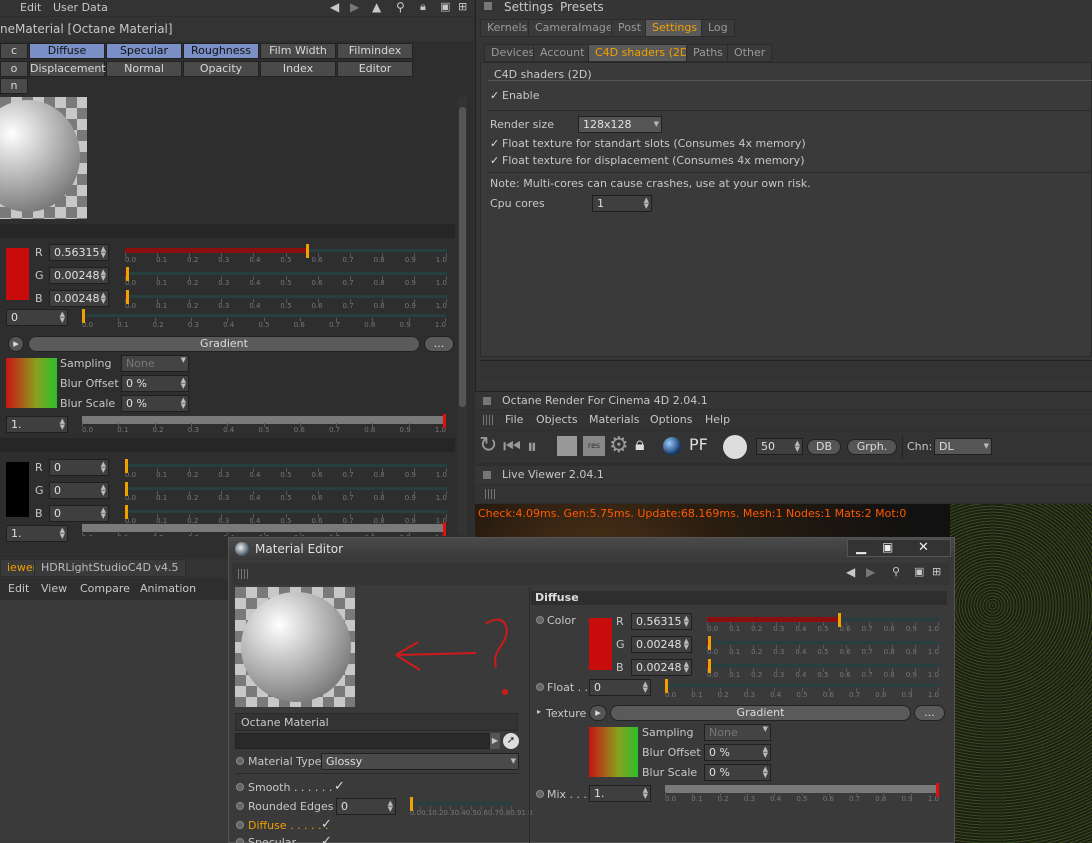  What do you see at coordinates (507, 28) in the screenshot?
I see `settings-tab-kernels: Kernels` at bounding box center [507, 28].